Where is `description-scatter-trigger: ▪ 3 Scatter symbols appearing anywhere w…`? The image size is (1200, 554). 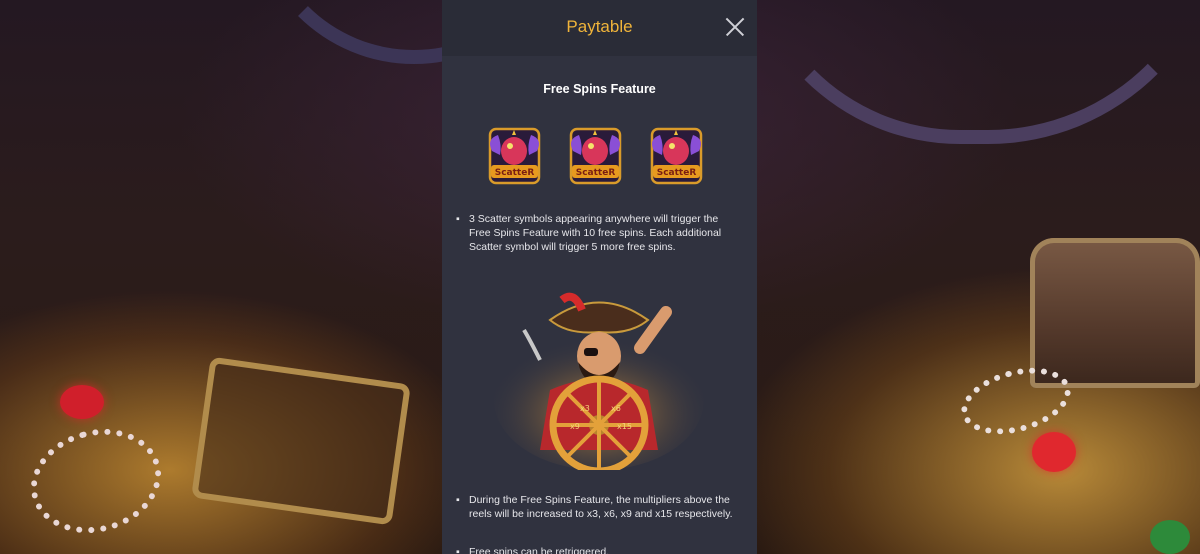
description-scatter-trigger: ▪ 3 Scatter symbols appearing anywhere w… is located at coordinates (595, 233).